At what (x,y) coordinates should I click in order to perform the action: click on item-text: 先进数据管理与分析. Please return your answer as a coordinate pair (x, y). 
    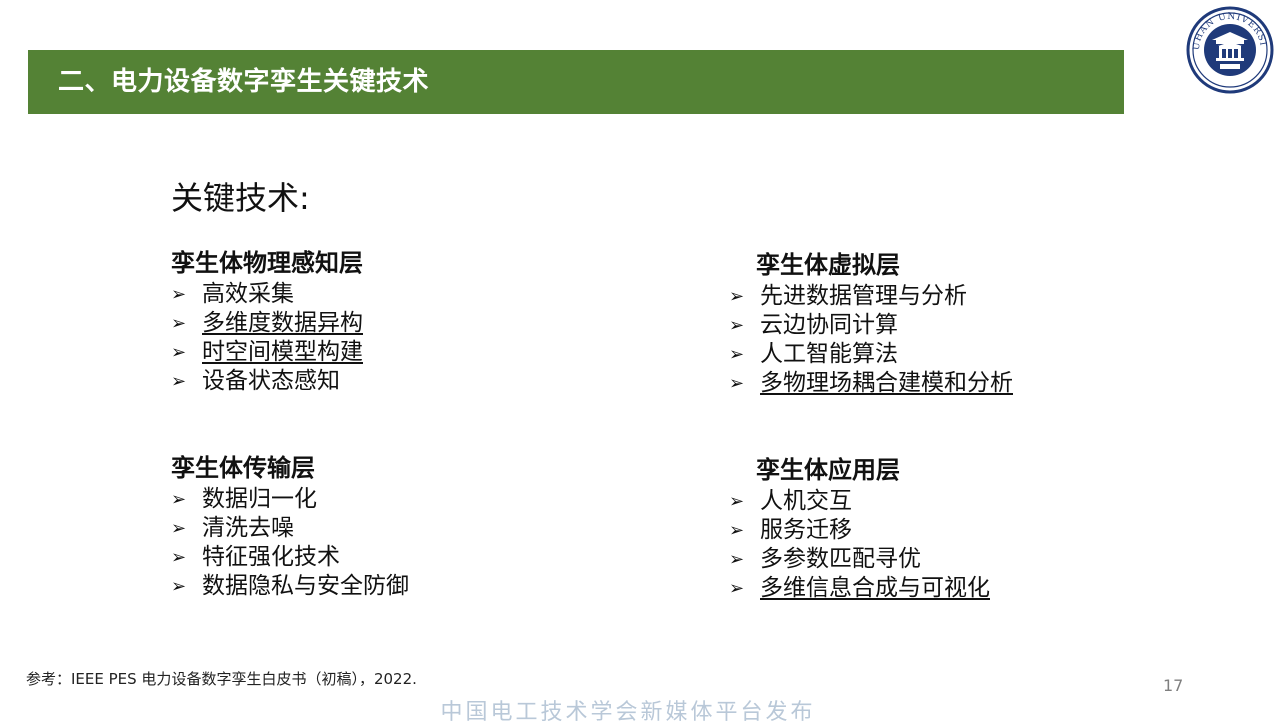
    Looking at the image, I should click on (863, 296).